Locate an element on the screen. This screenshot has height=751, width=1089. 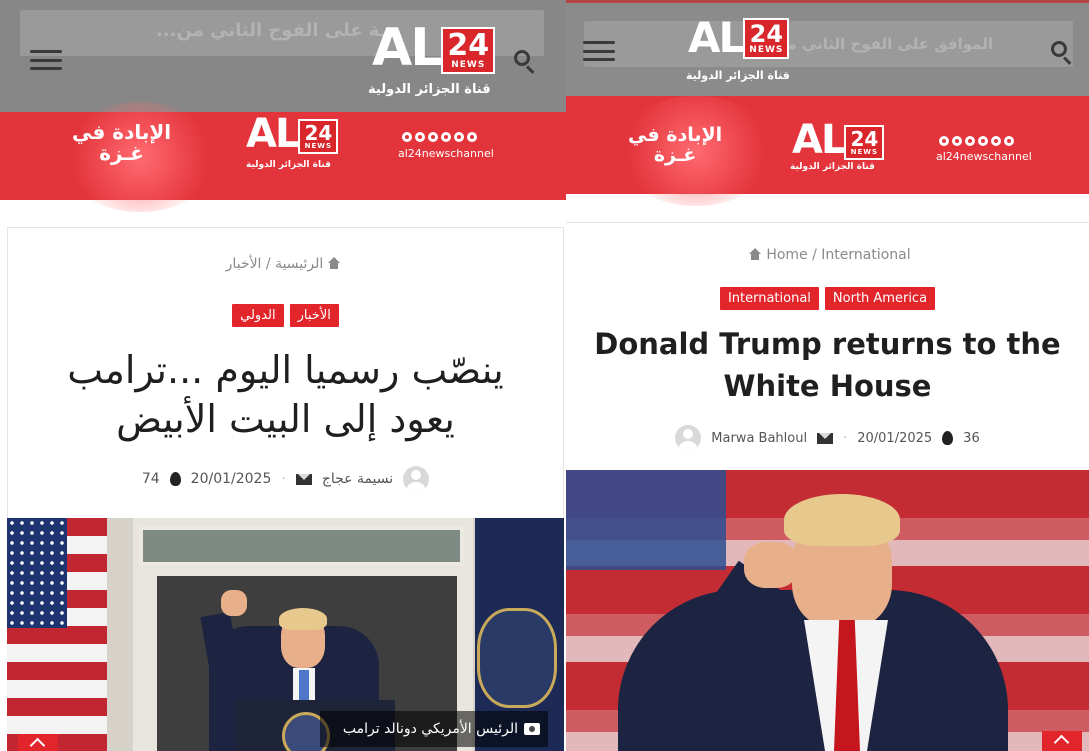
view-count: 36 is located at coordinates (971, 438).